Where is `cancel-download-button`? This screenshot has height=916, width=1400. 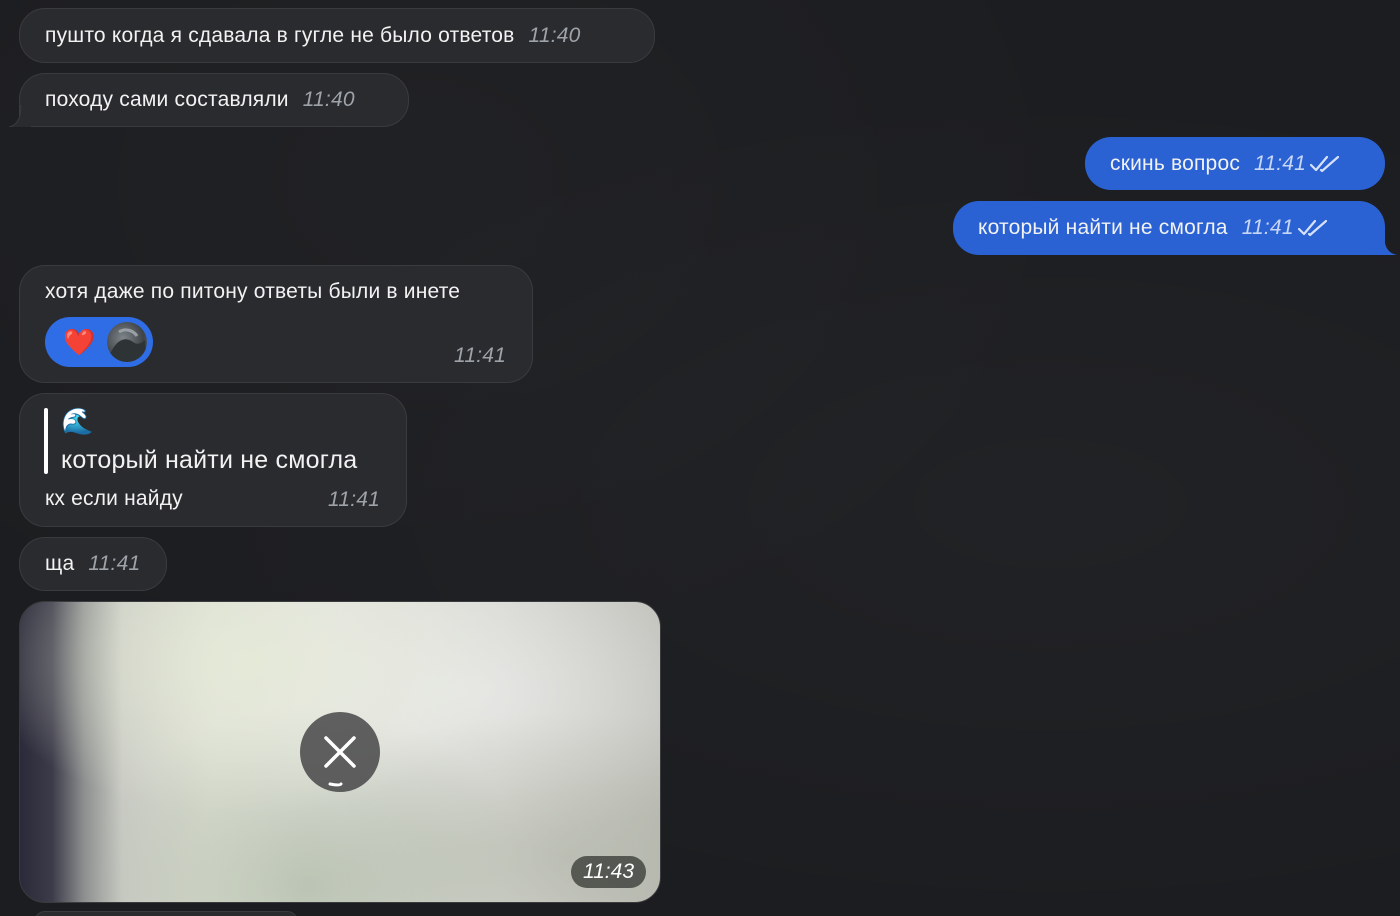 cancel-download-button is located at coordinates (340, 752).